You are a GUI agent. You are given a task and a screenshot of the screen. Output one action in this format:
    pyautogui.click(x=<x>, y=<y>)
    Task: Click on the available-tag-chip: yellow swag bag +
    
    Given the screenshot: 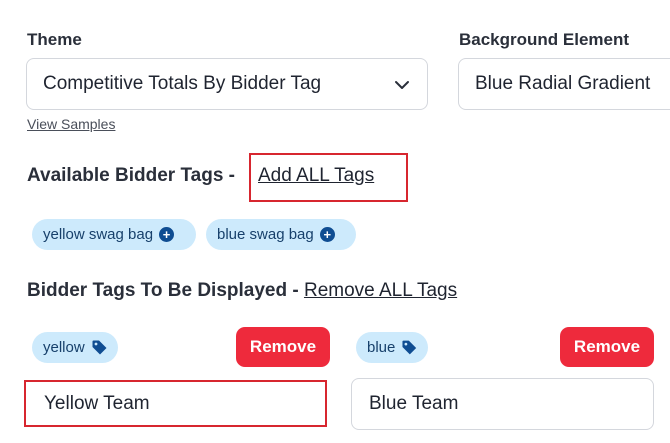 What is the action you would take?
    pyautogui.click(x=114, y=234)
    